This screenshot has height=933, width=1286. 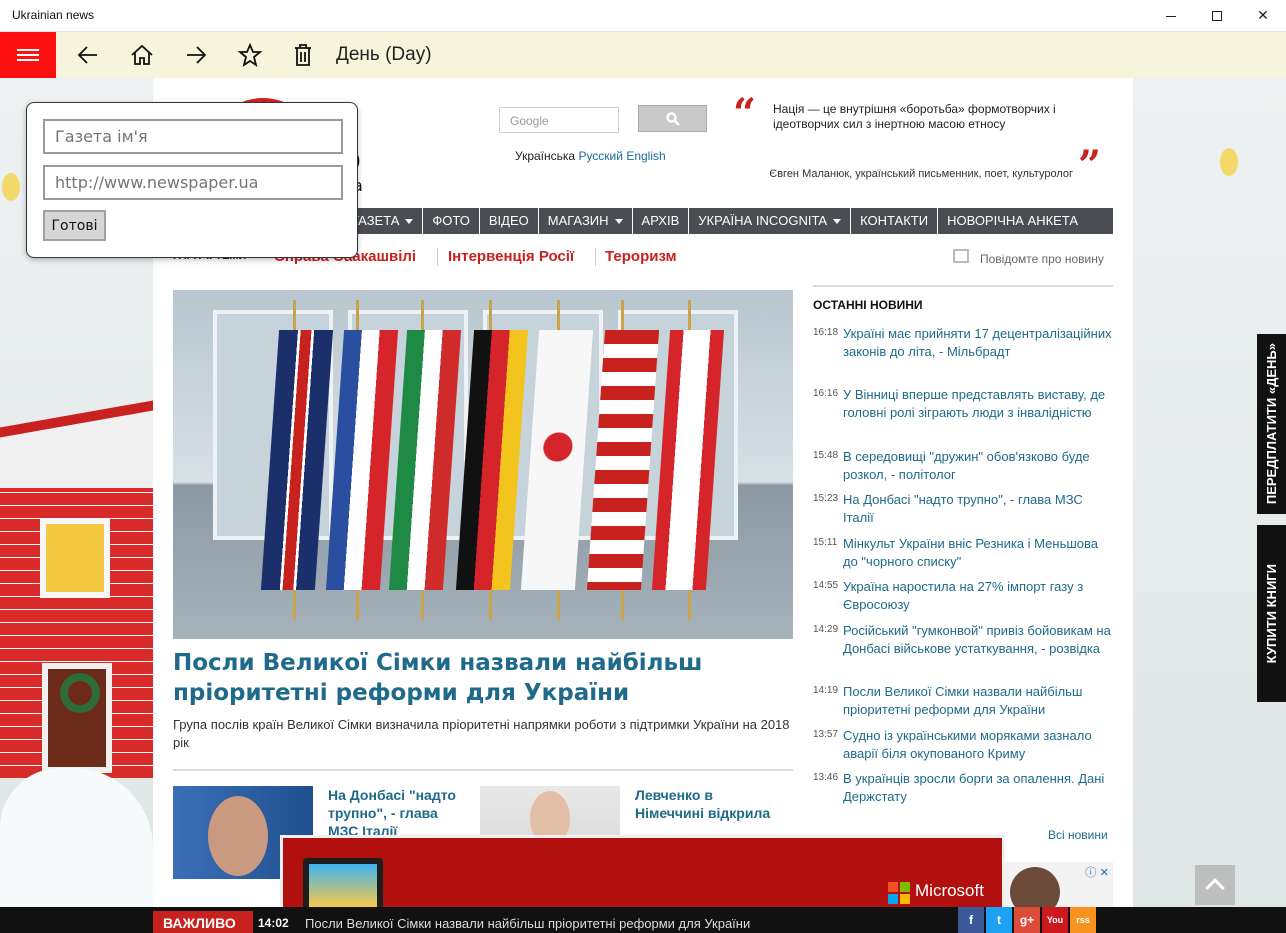 What do you see at coordinates (1027, 920) in the screenshot?
I see `google-plus-icon: g+` at bounding box center [1027, 920].